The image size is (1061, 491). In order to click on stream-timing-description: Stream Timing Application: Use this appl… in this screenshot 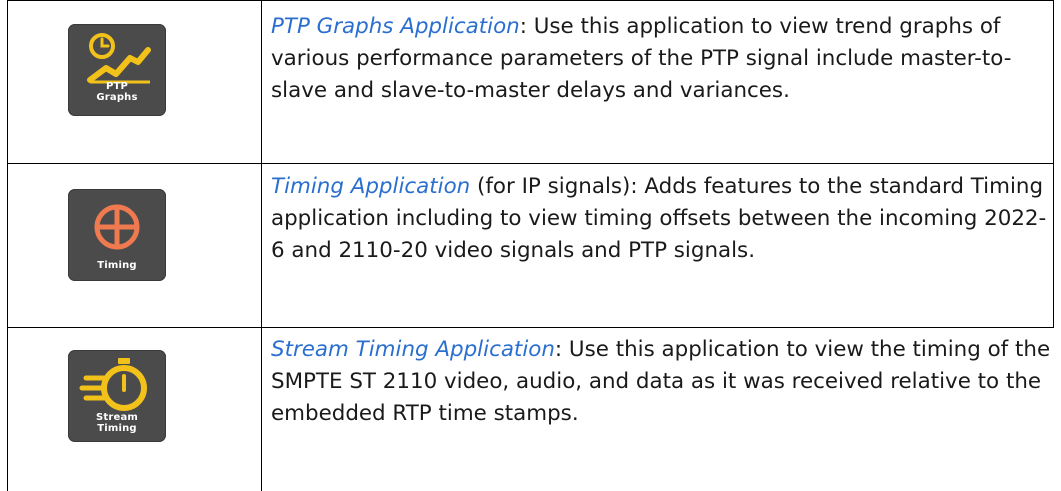, I will do `click(662, 382)`.